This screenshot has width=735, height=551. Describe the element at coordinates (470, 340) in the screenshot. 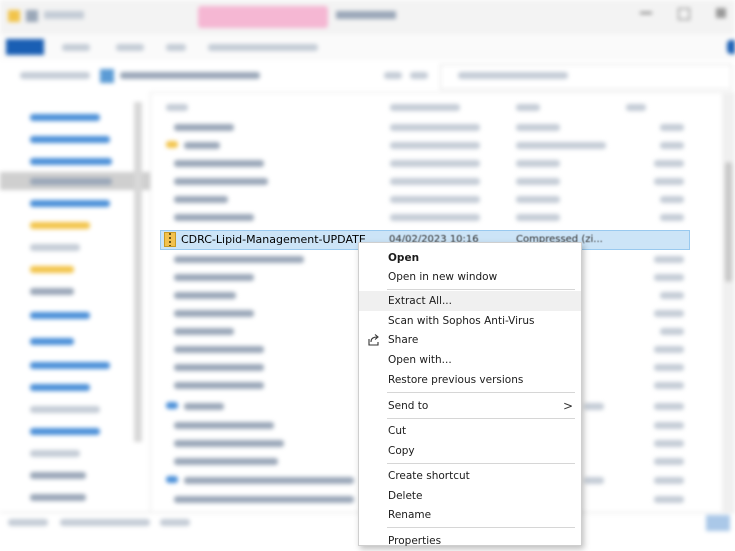

I see `menu-item-share: Share` at that location.